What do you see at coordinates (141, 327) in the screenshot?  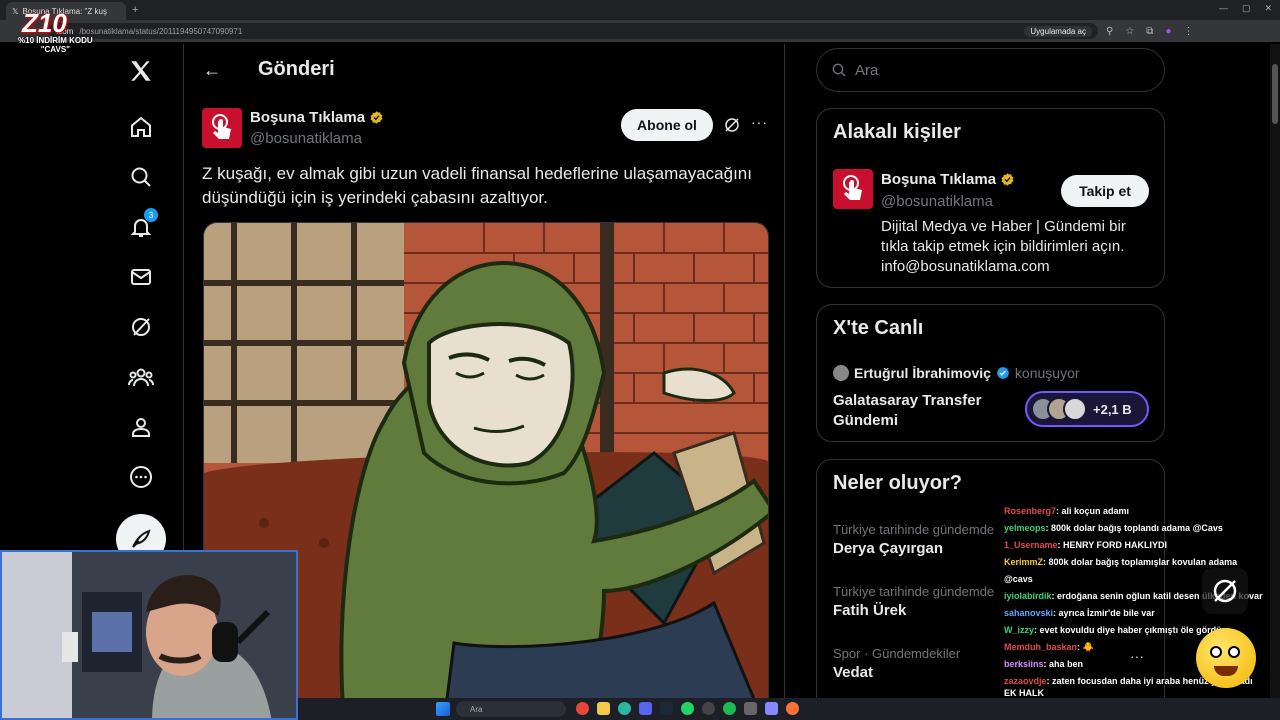 I see `grok-icon` at bounding box center [141, 327].